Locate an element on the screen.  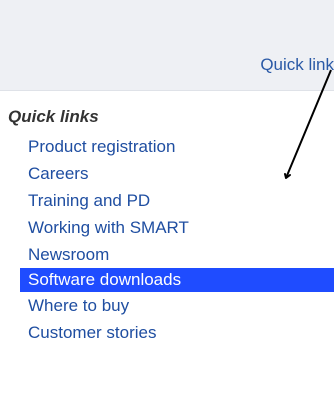
menu-item-label: Working with SMART is located at coordinates (167, 227).